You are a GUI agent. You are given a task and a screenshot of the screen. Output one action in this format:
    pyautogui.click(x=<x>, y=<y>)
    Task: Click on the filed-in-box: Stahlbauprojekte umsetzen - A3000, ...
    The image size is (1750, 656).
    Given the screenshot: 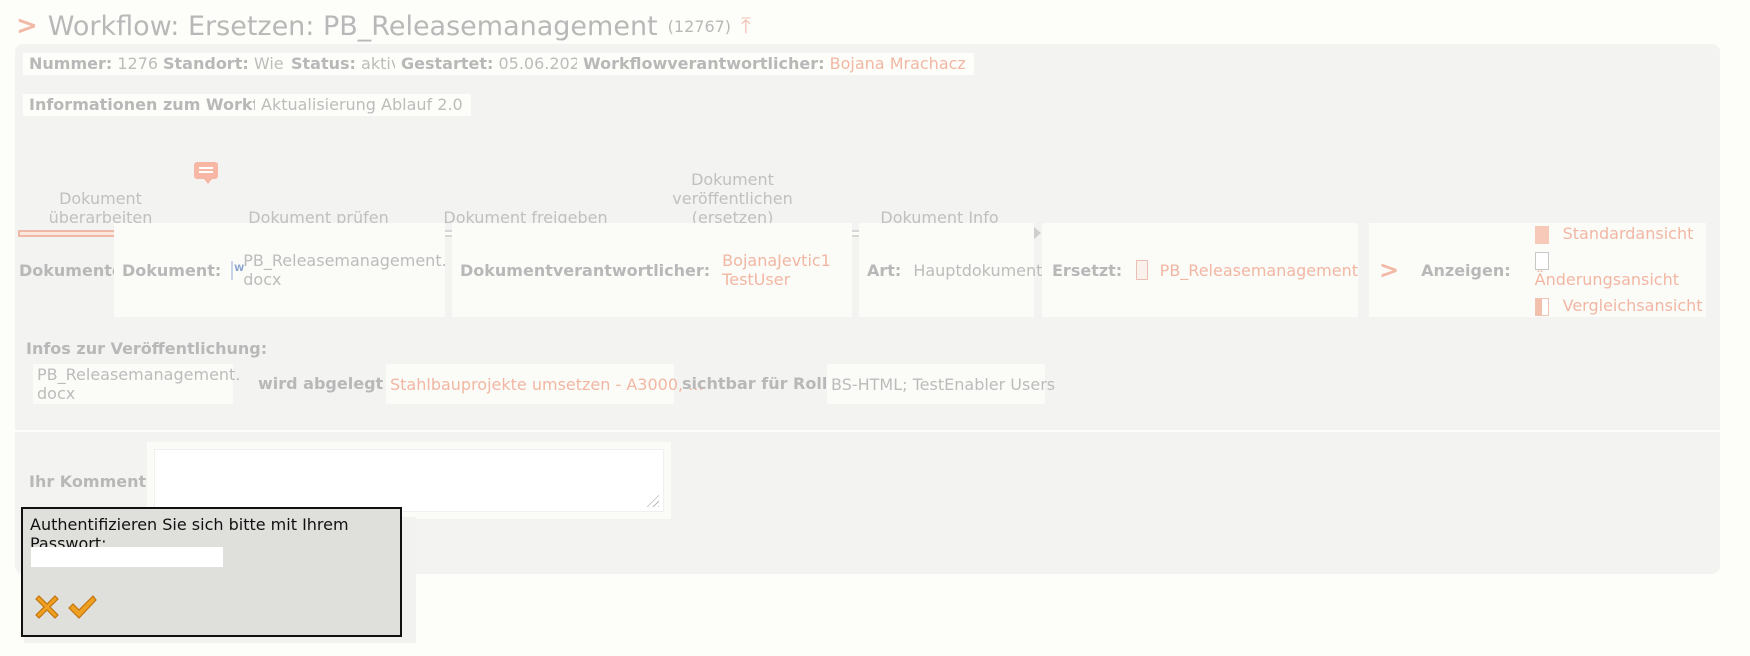 What is the action you would take?
    pyautogui.click(x=544, y=384)
    